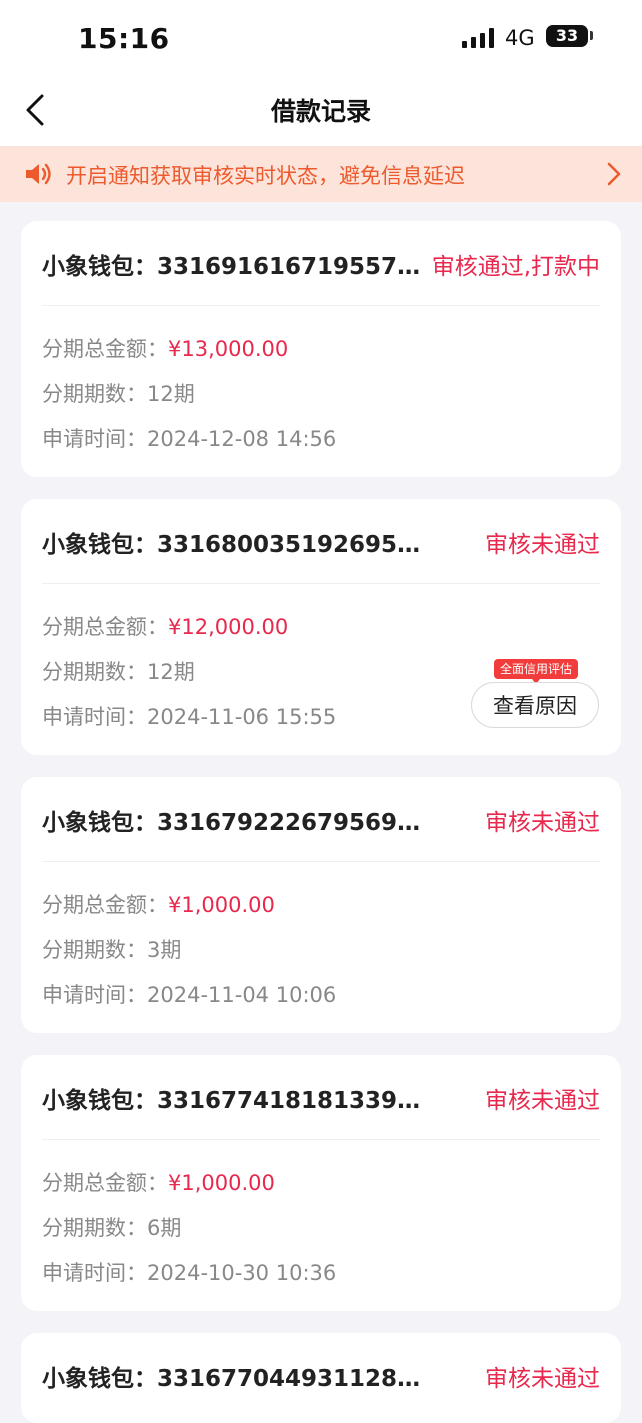  Describe the element at coordinates (124, 38) in the screenshot. I see `status-time: 15:16` at that location.